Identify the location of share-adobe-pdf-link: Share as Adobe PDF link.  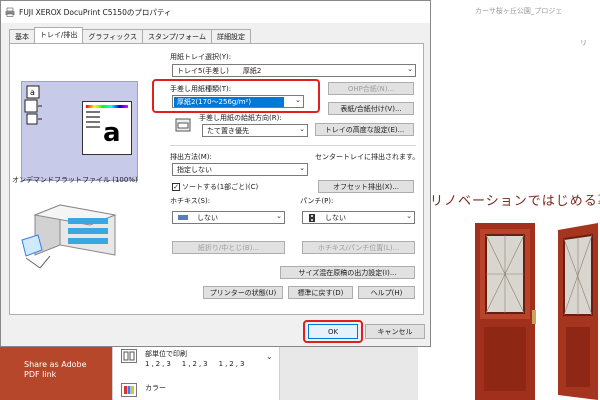
(59, 370).